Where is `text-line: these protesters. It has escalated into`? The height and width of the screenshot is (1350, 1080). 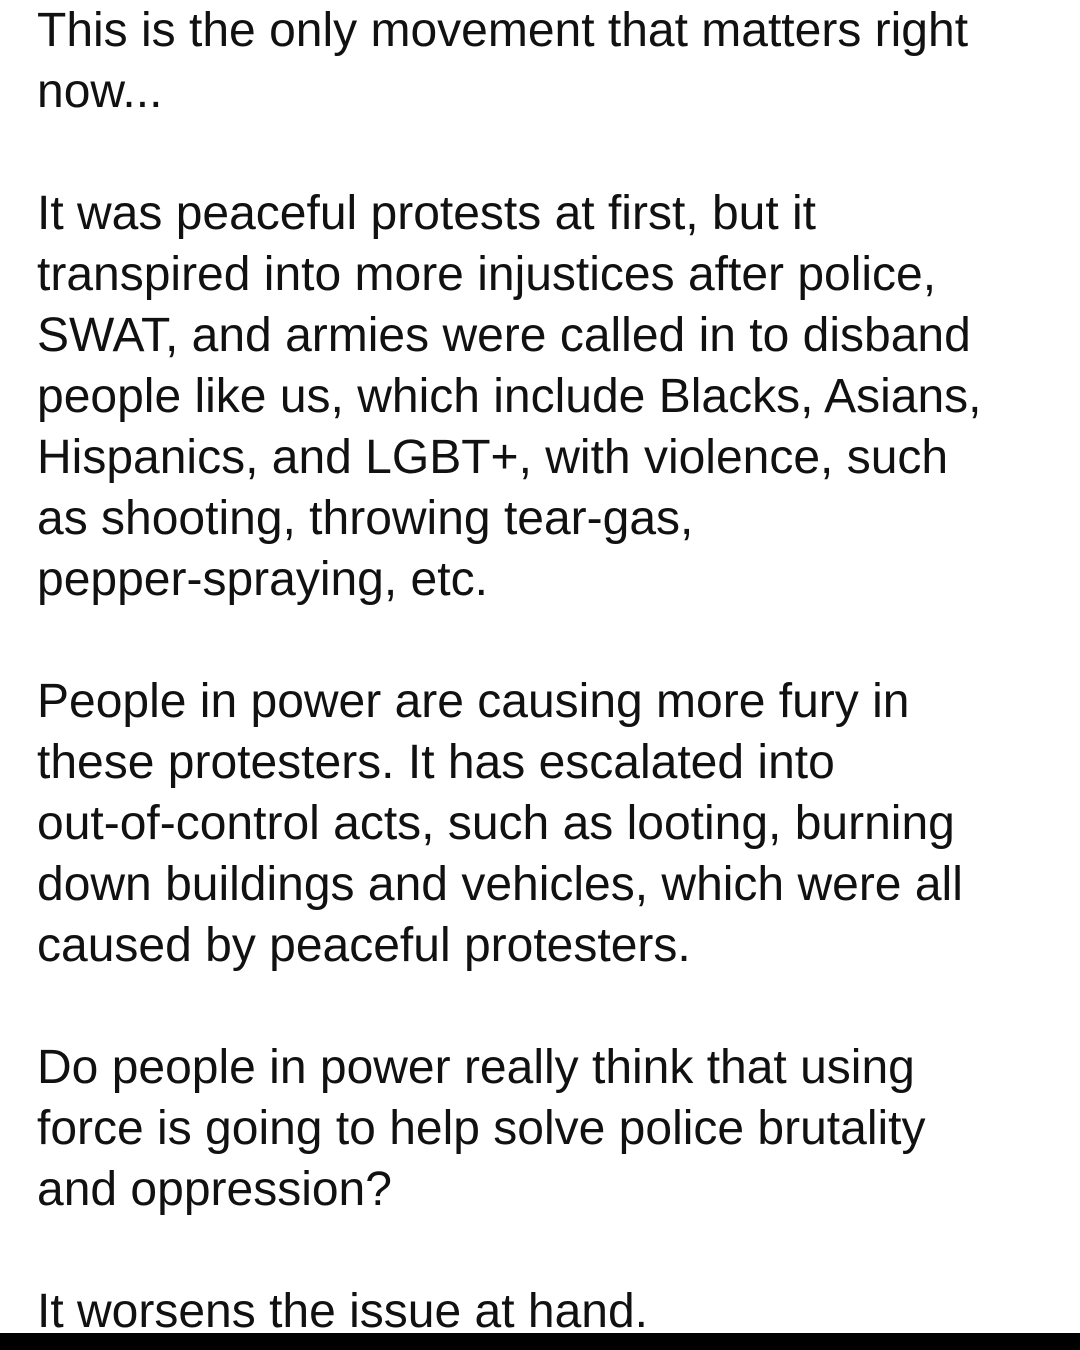
text-line: these protesters. It has escalated into is located at coordinates (436, 762).